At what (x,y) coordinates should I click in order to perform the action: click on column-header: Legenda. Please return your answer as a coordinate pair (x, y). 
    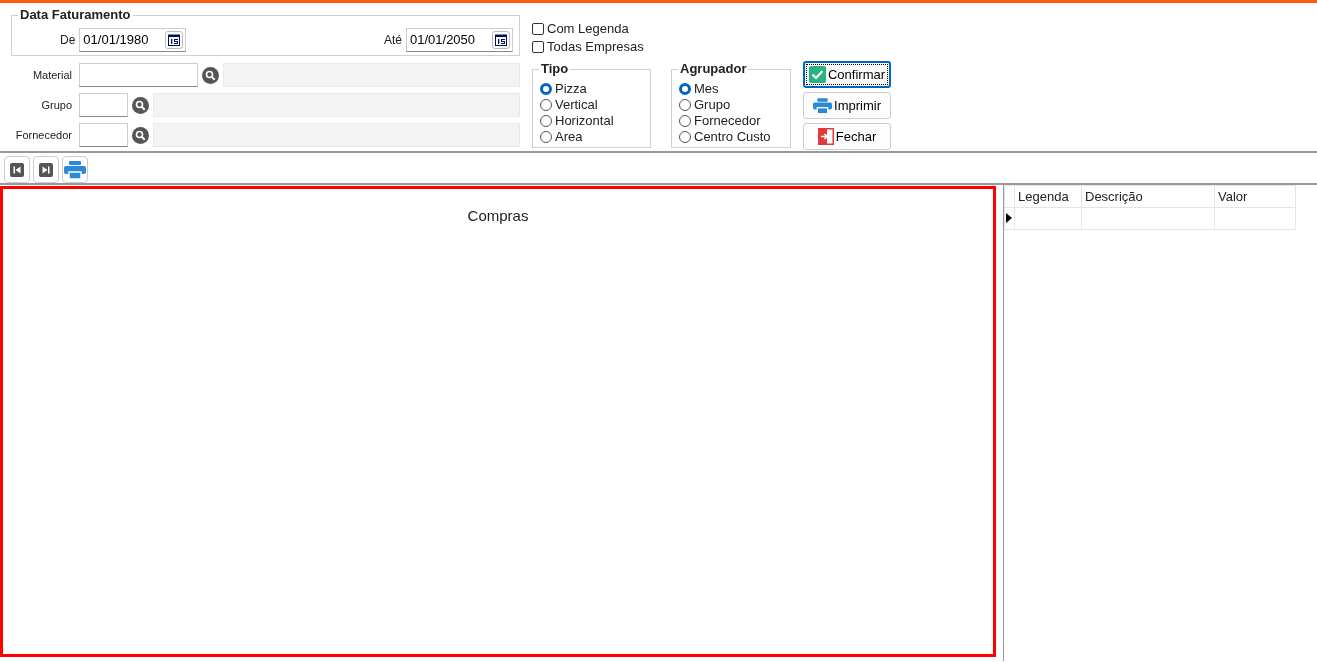
    Looking at the image, I should click on (1048, 196).